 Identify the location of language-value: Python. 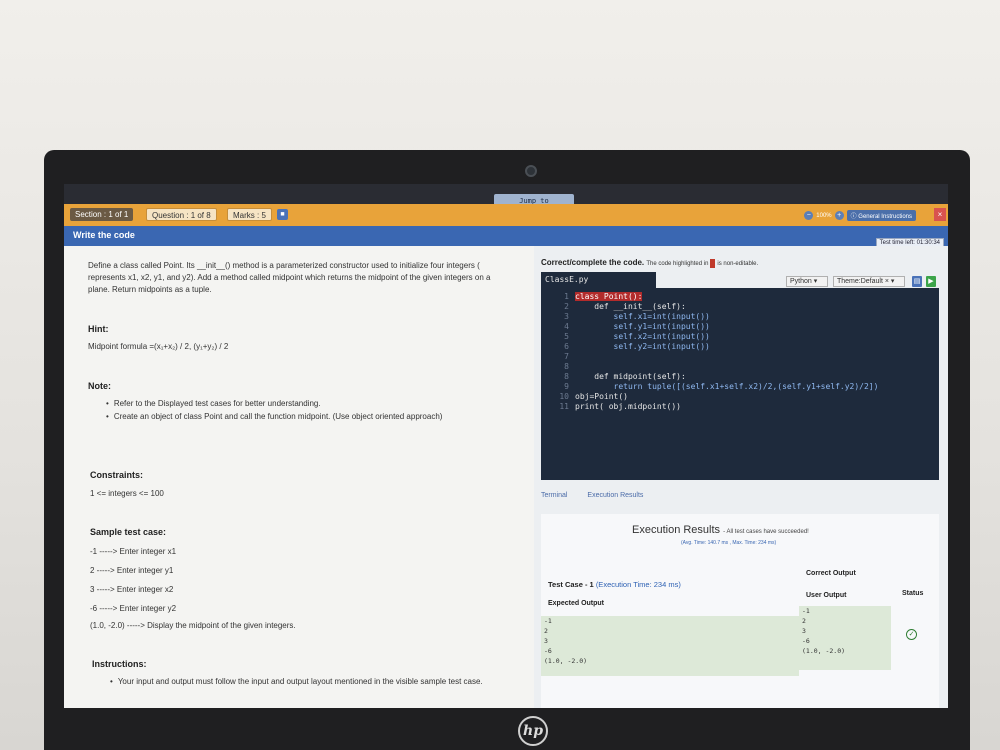
(801, 281).